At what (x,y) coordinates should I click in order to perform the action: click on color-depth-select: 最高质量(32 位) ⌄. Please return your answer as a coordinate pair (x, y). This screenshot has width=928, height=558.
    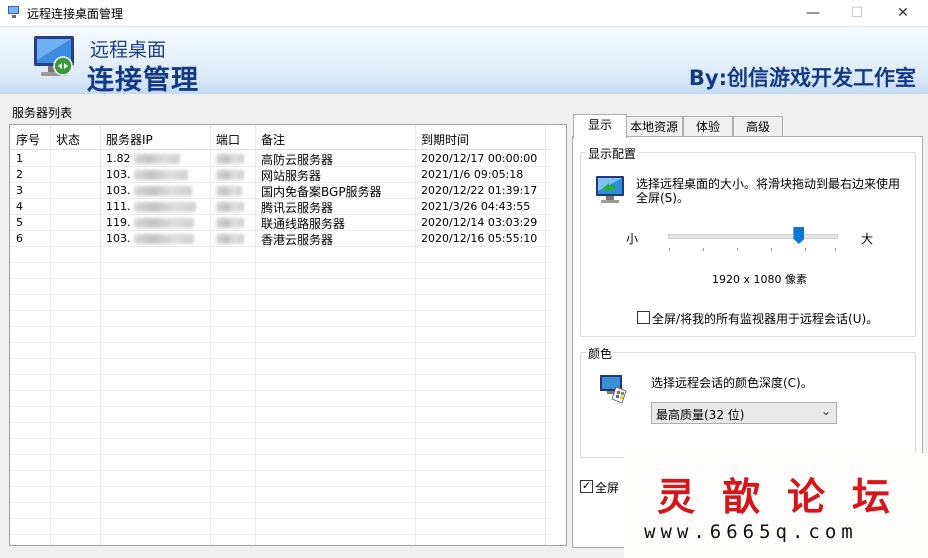
    Looking at the image, I should click on (744, 413).